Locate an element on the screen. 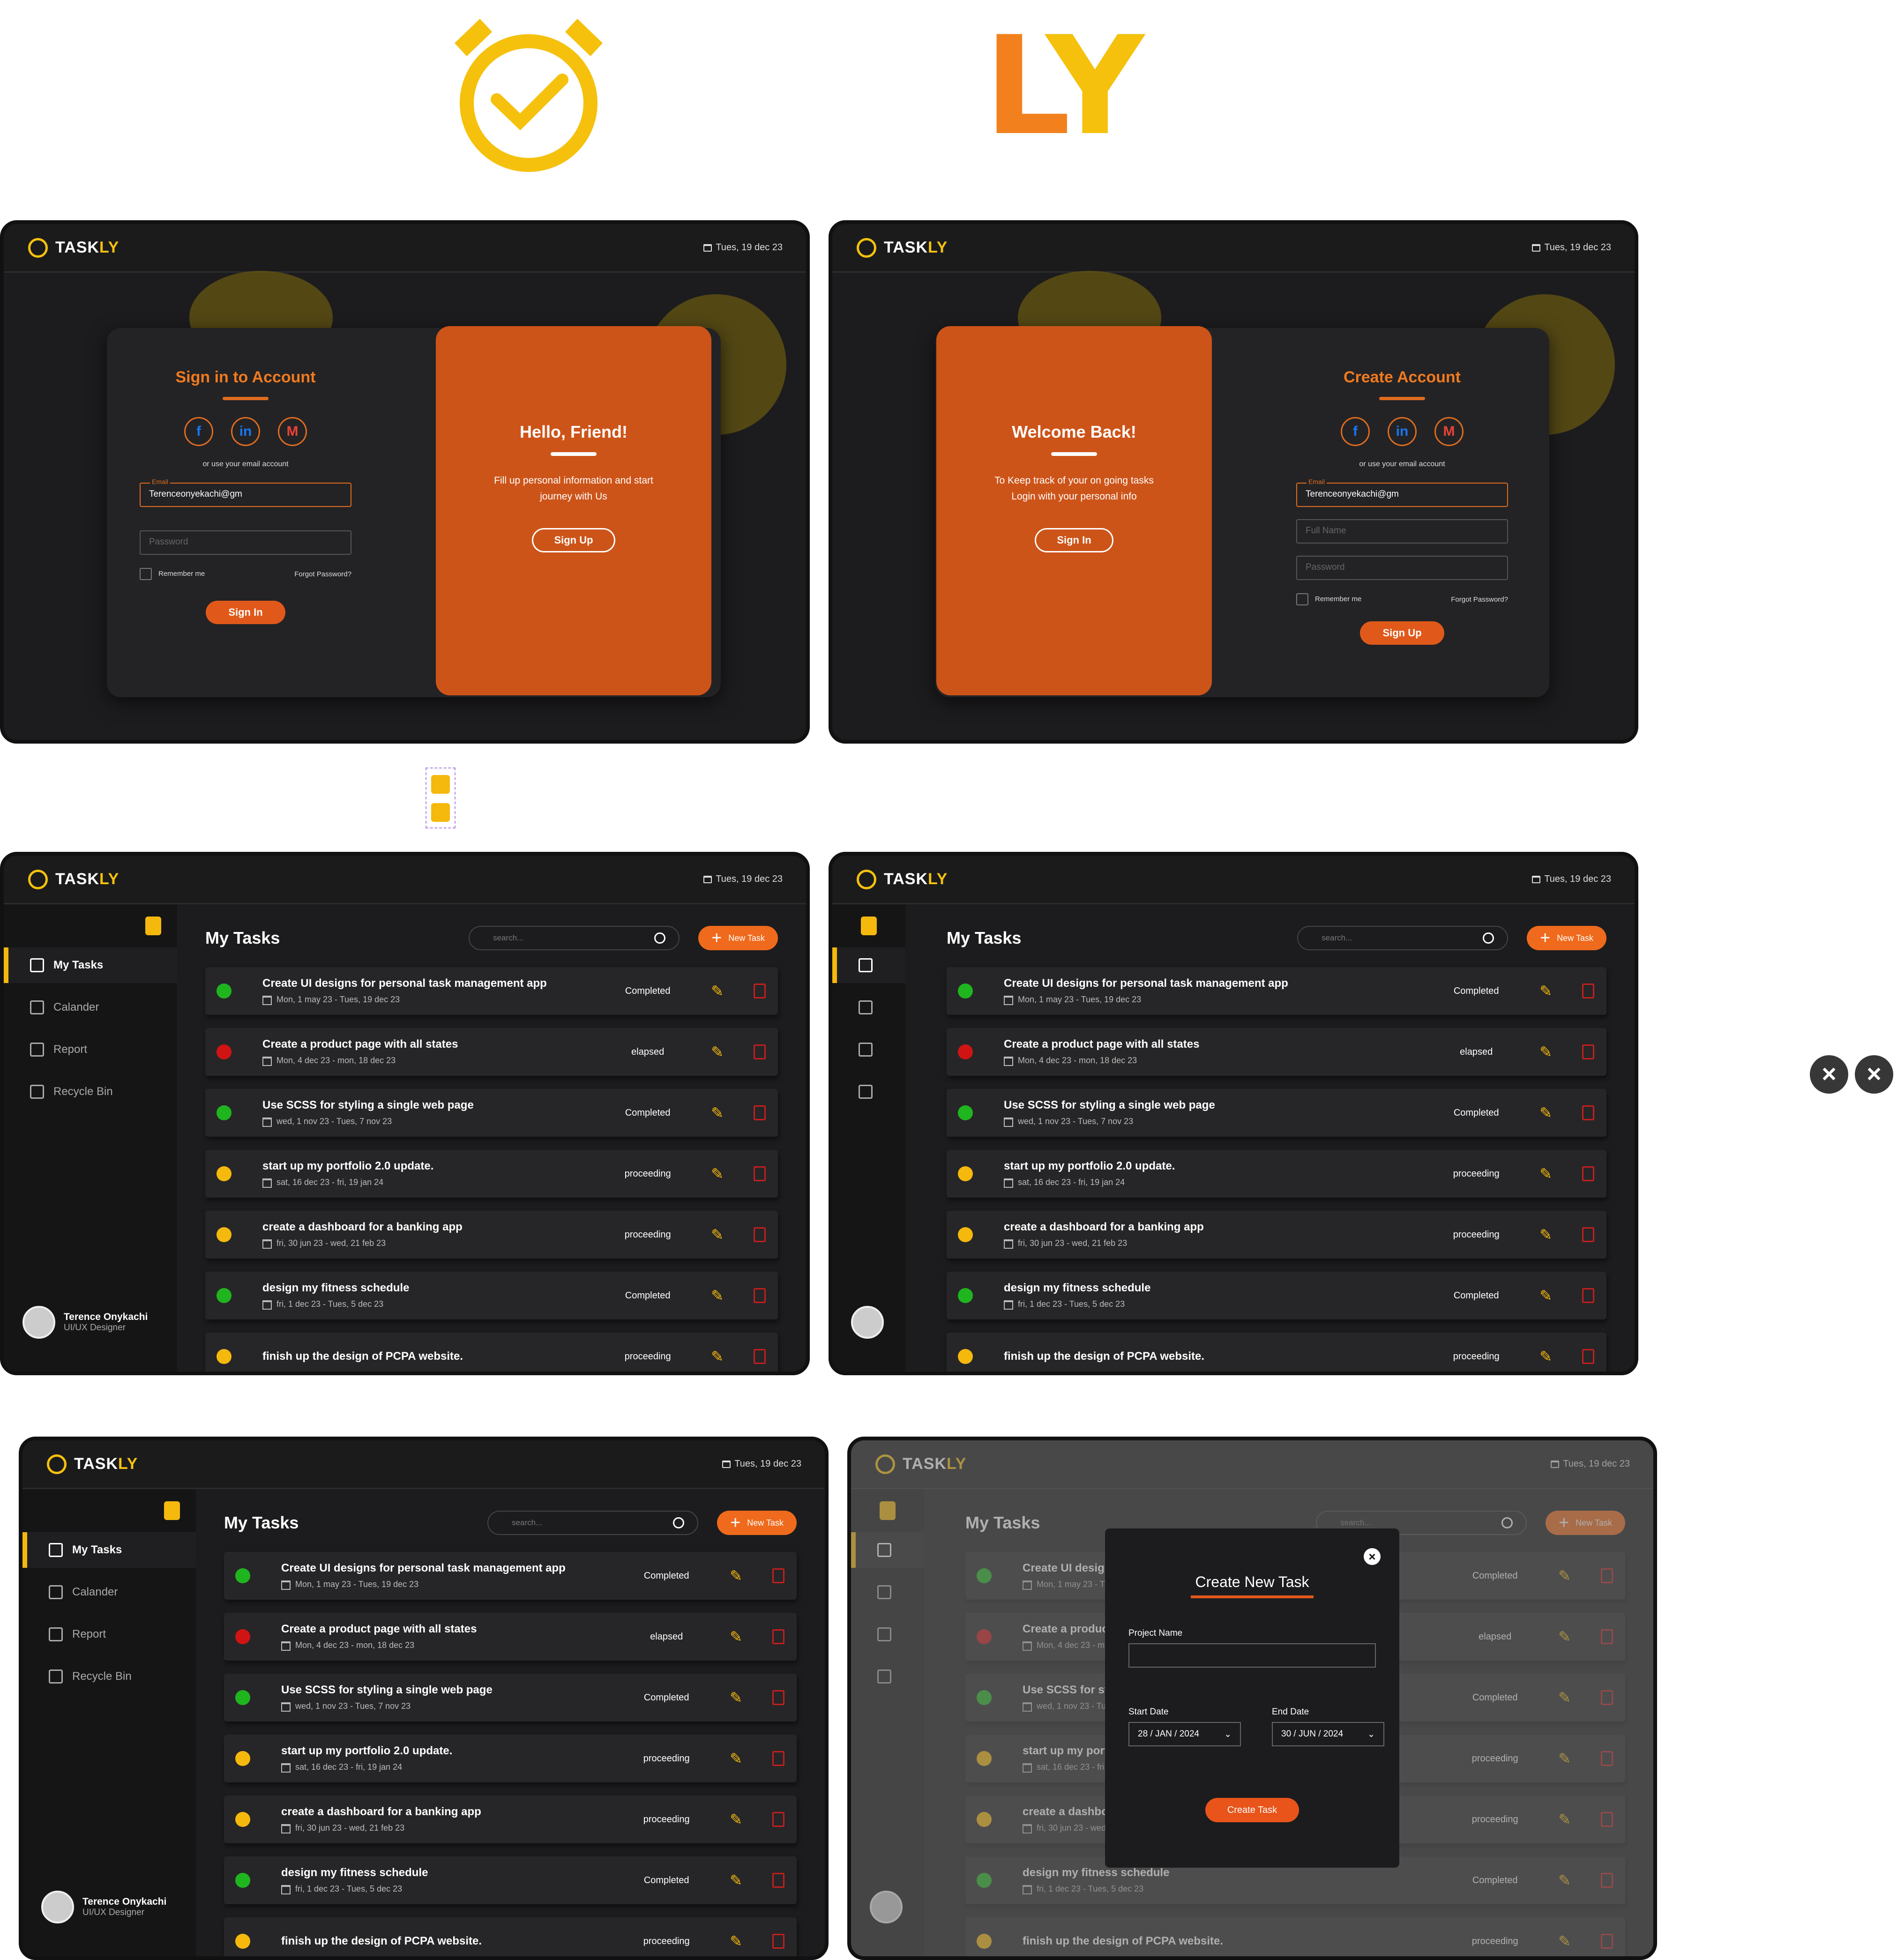  sidebar-item-calander: Calander is located at coordinates (90, 1007).